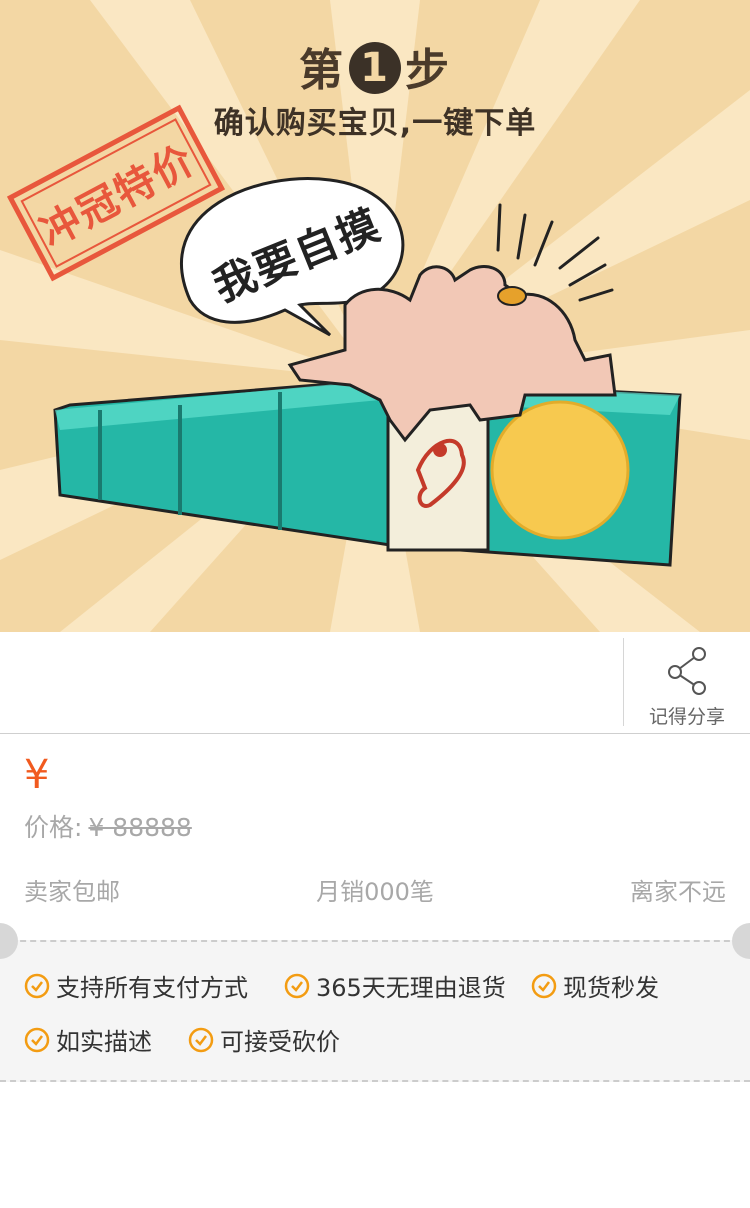 This screenshot has width=750, height=1208. Describe the element at coordinates (375, 123) in the screenshot. I see `step-subtitle: 确认购买宝贝,一键下单` at that location.